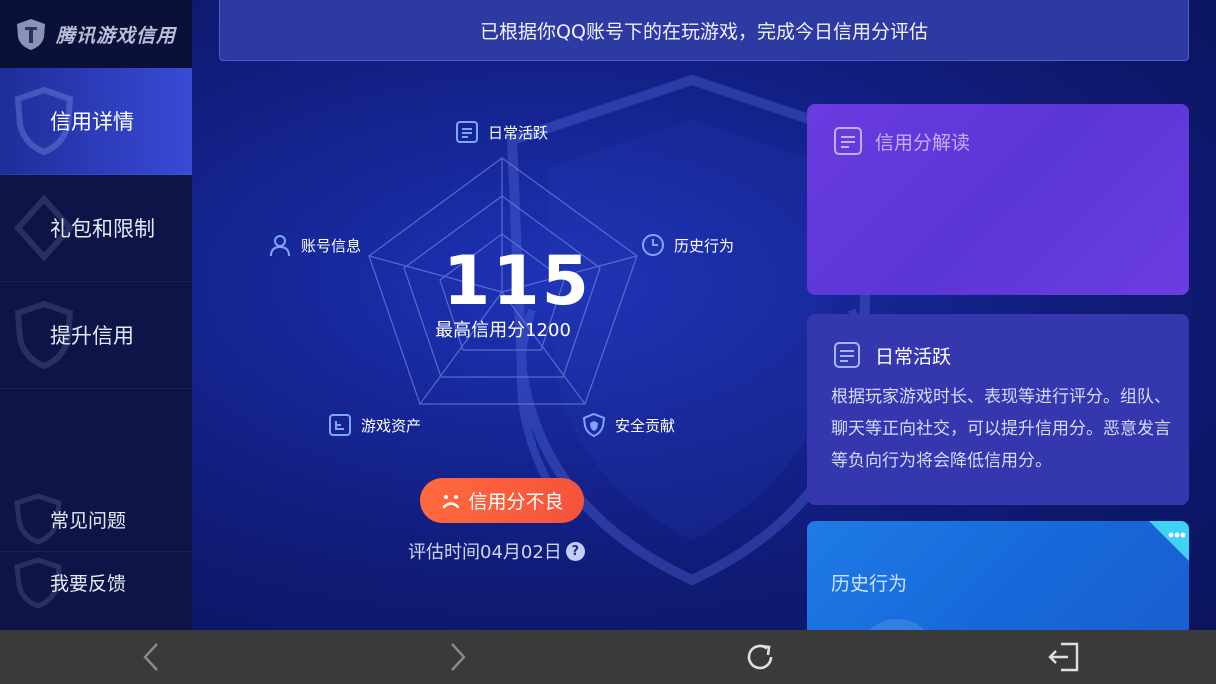 This screenshot has height=684, width=1216. I want to click on radar-label-account: 账号信息, so click(314, 245).